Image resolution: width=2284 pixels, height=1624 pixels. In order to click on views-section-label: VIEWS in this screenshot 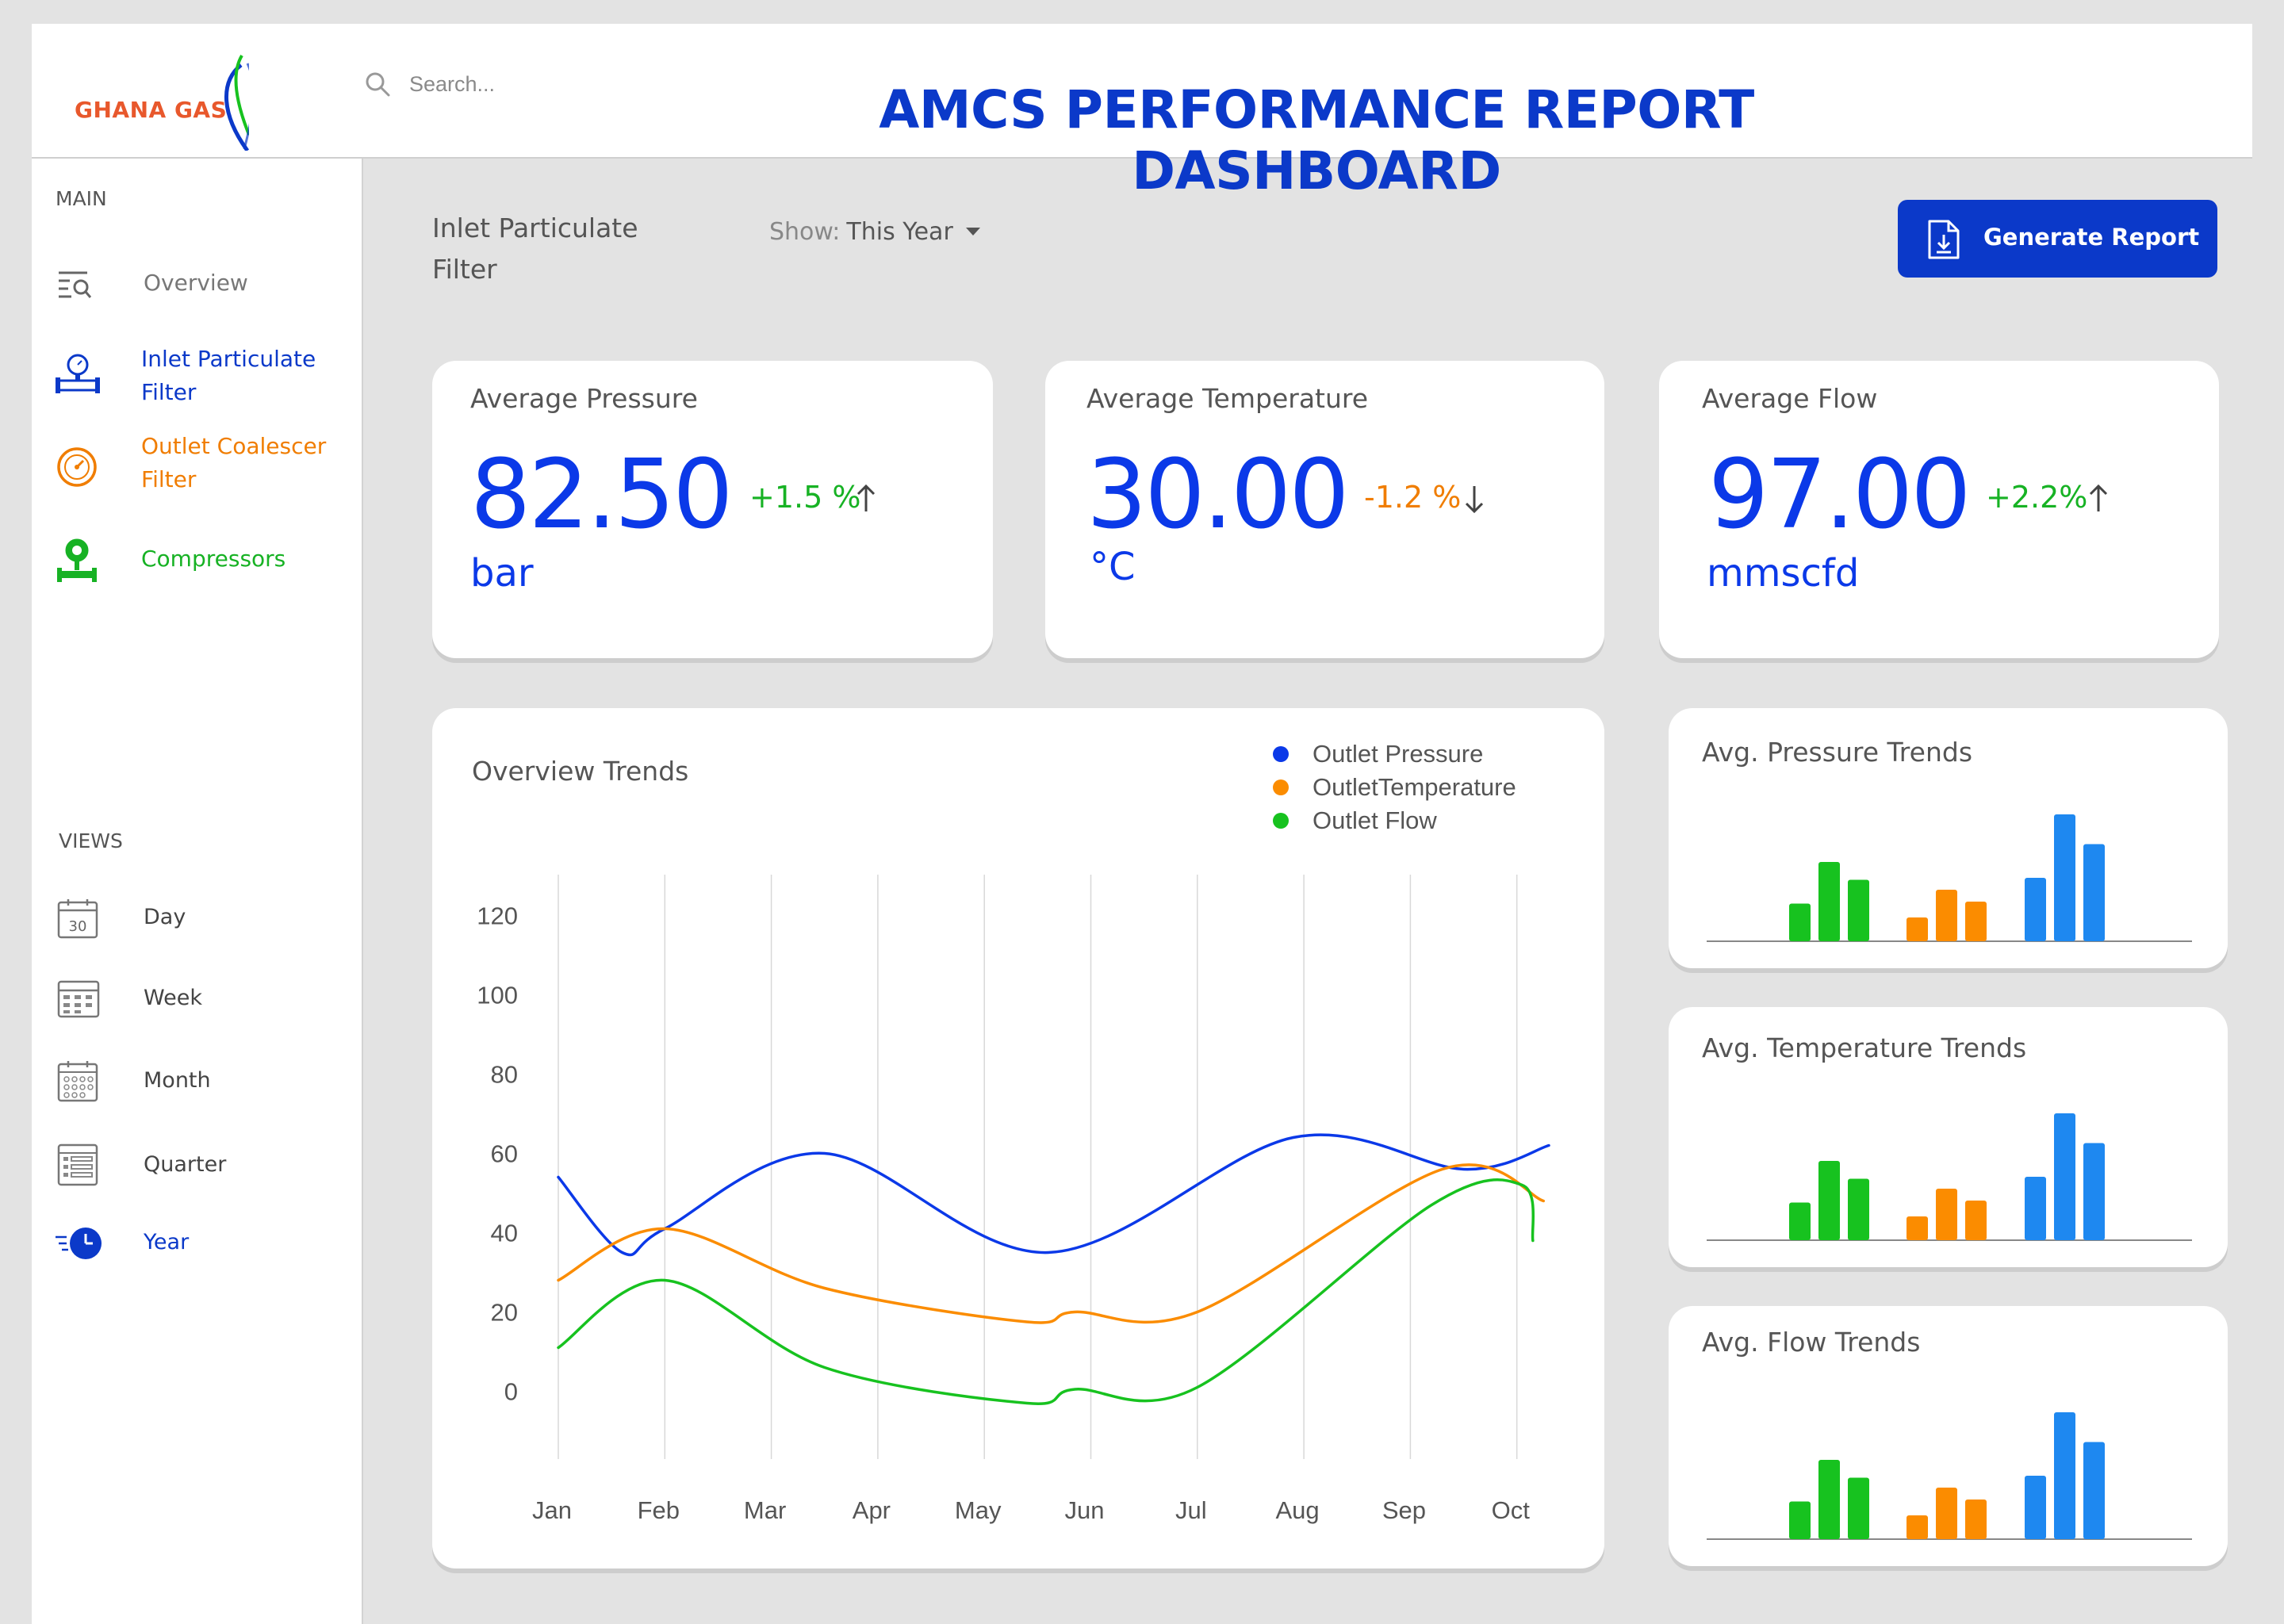, I will do `click(91, 841)`.